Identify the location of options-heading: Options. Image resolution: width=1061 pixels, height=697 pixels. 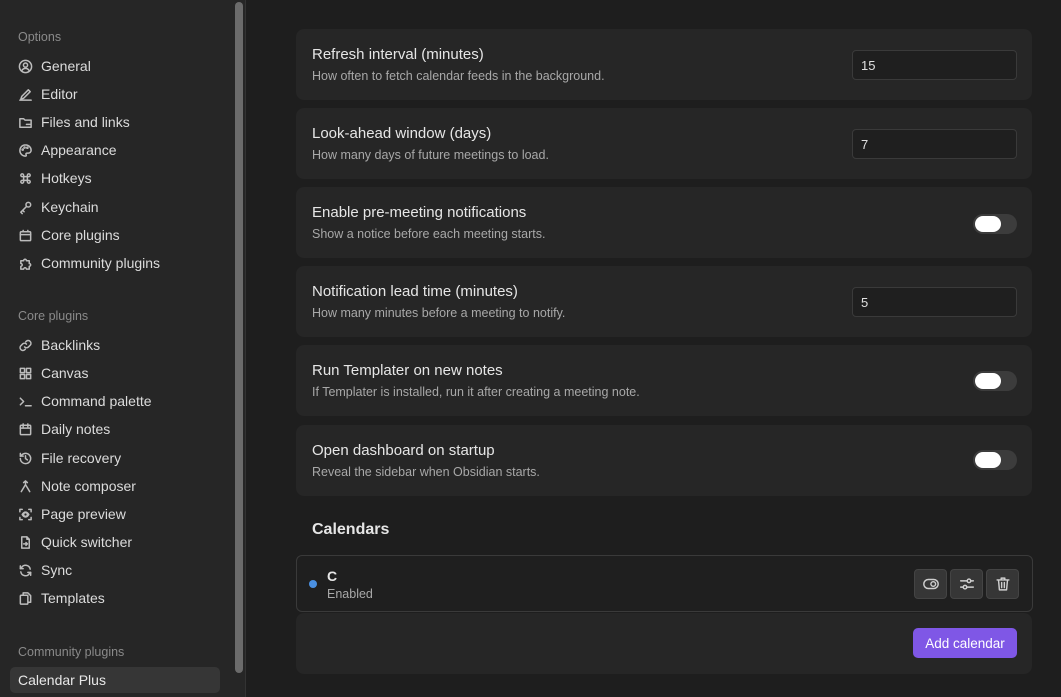
(40, 37).